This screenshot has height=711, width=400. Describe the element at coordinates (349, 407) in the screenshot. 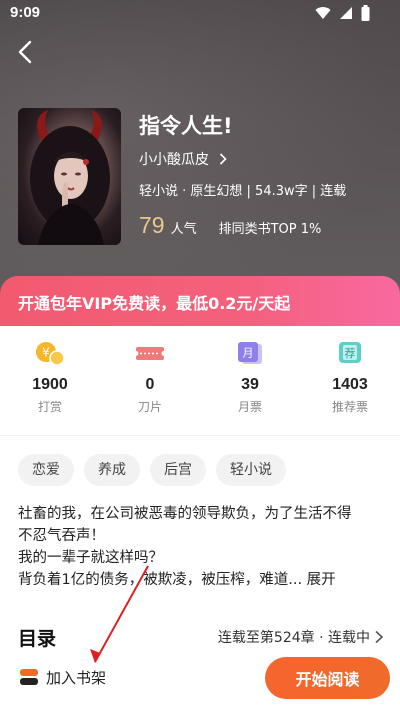

I see `stat-label: 推荐票` at that location.